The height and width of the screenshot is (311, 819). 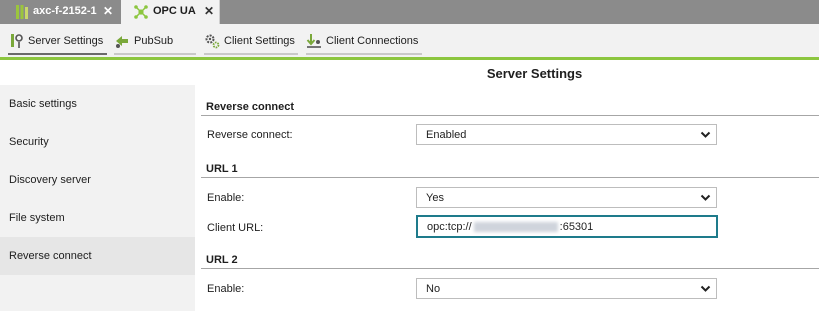 I want to click on url1-enable-value: Yes, so click(x=435, y=197).